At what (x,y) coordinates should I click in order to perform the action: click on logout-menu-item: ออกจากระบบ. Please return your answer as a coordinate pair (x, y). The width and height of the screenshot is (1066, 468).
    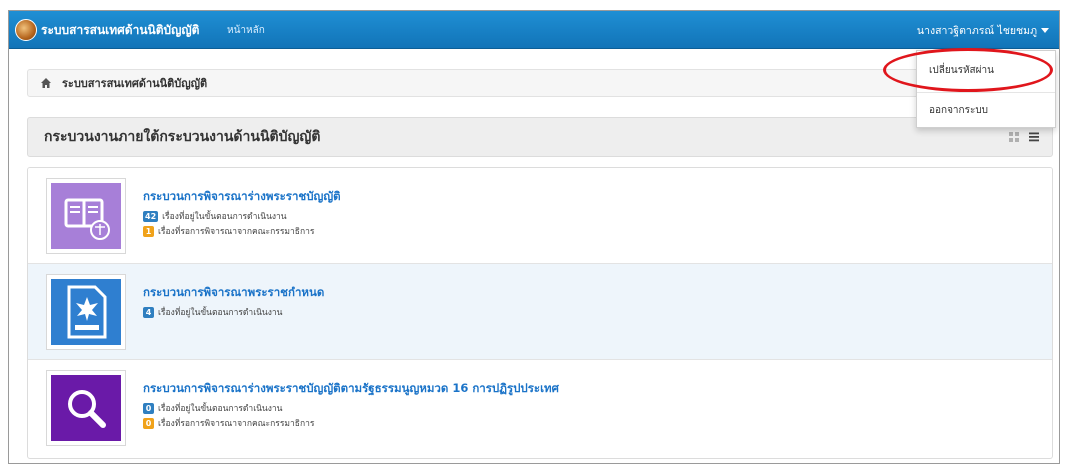
    Looking at the image, I should click on (986, 110).